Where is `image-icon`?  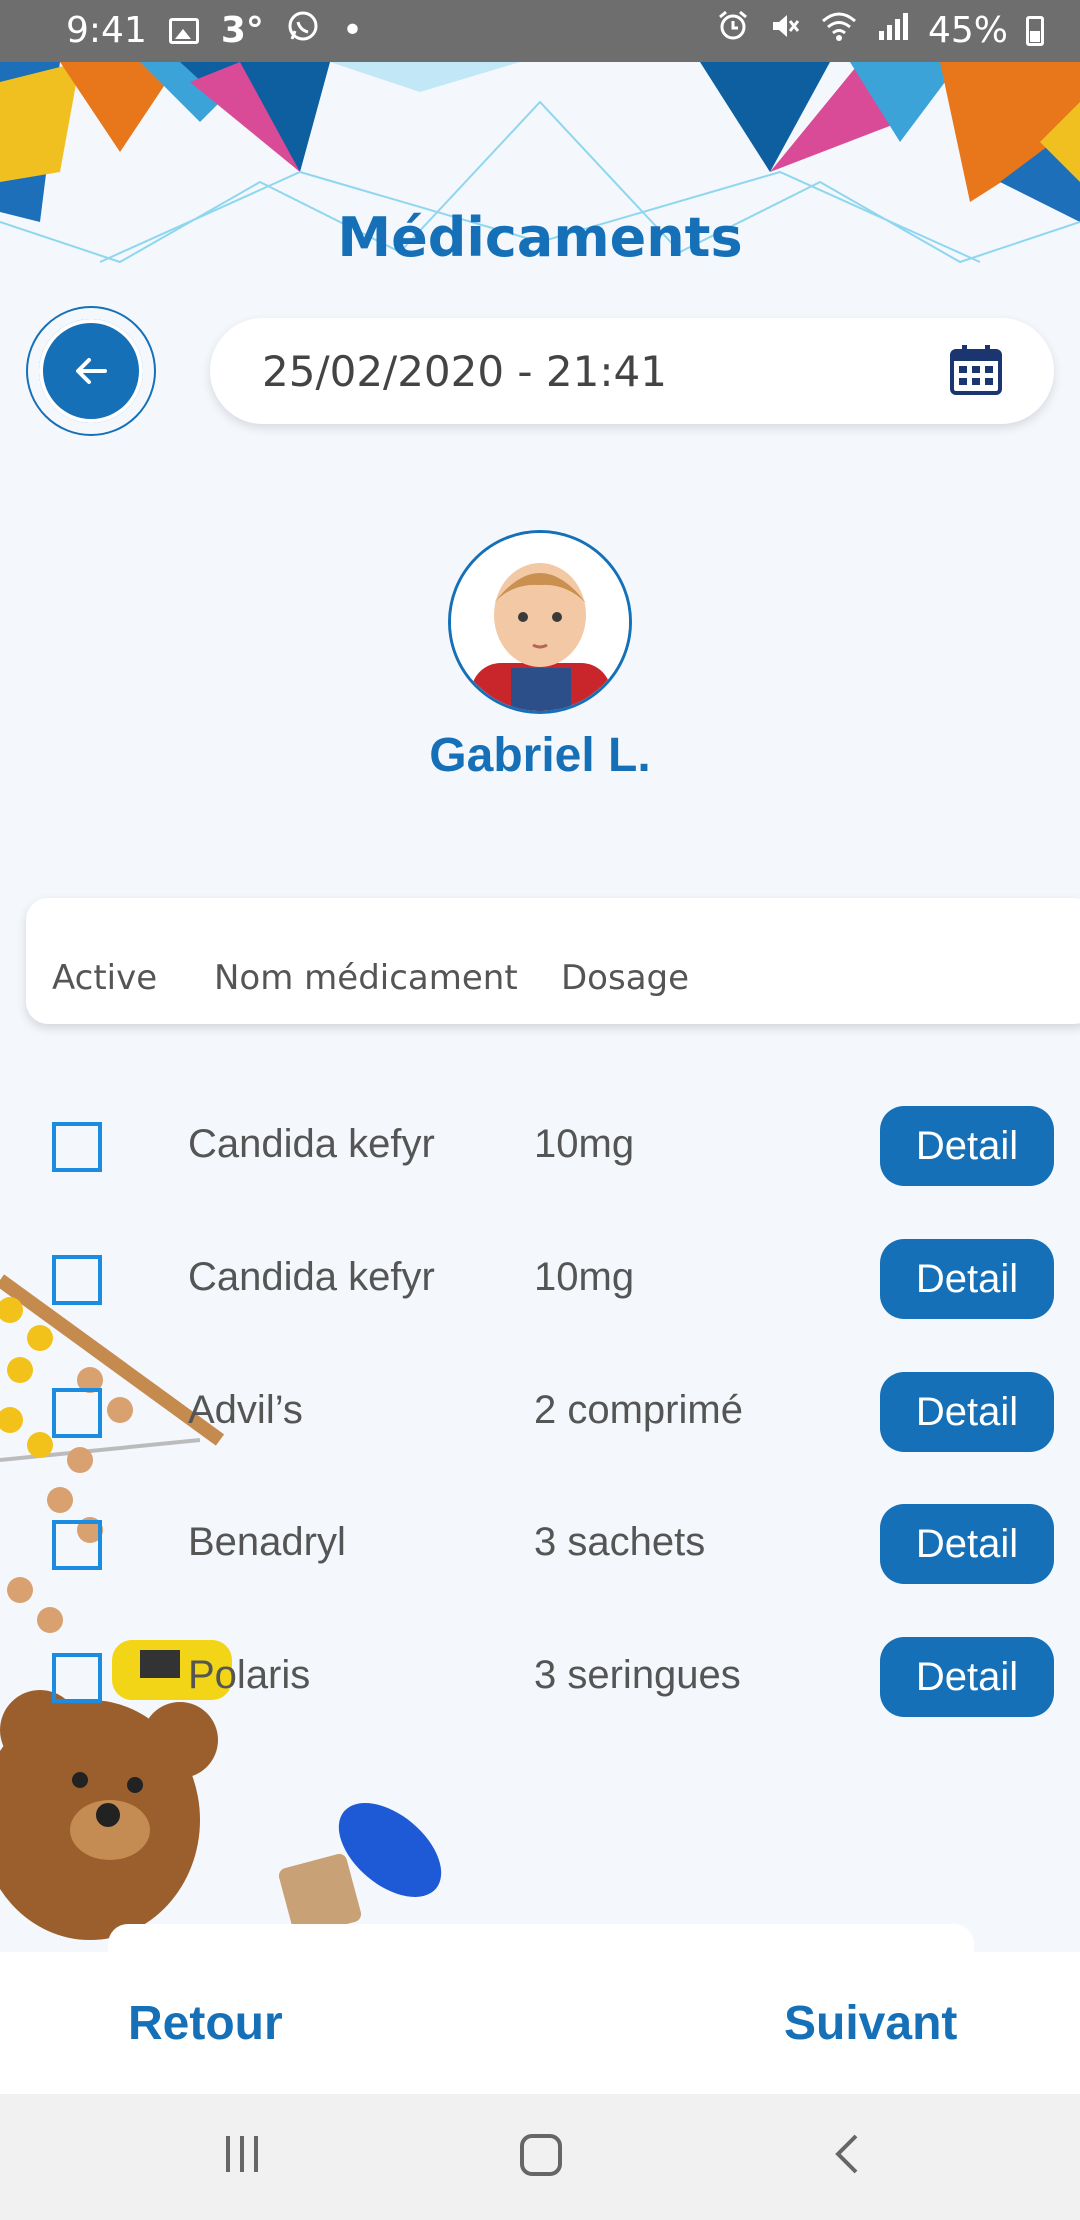
image-icon is located at coordinates (183, 30).